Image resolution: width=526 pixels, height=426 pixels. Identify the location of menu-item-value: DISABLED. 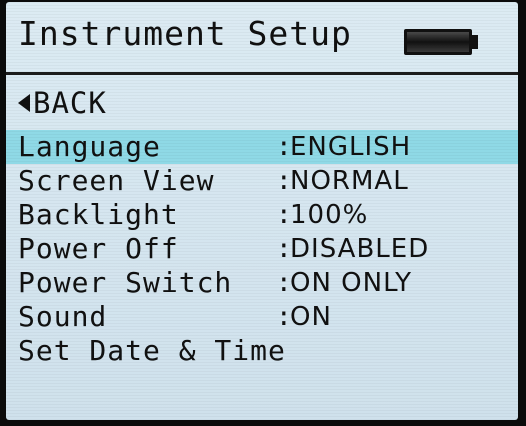
(360, 249).